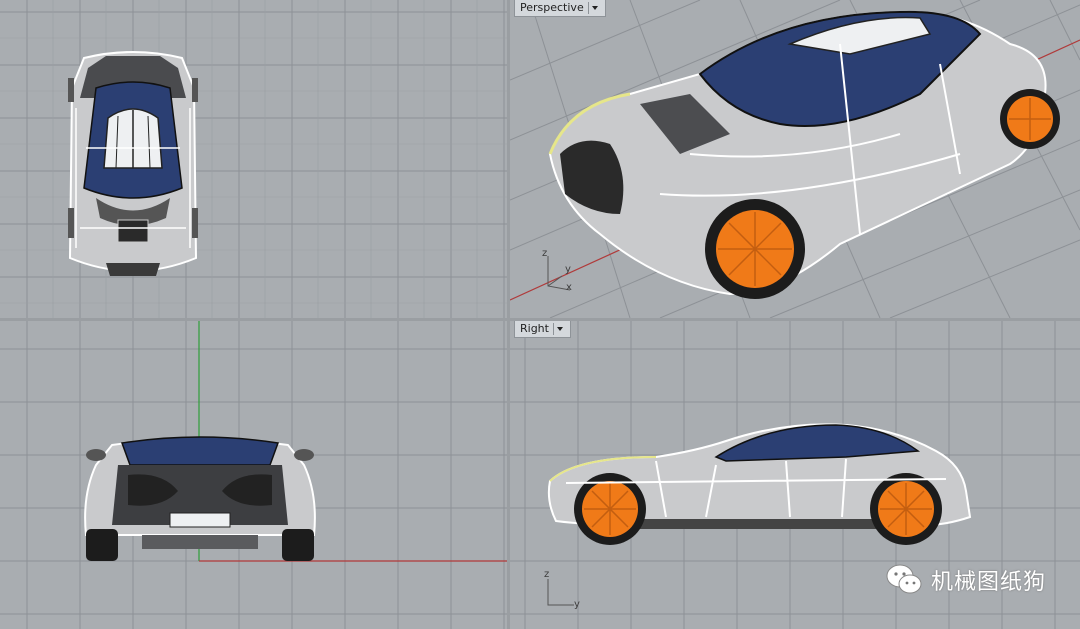  What do you see at coordinates (552, 7) in the screenshot?
I see `perspective-label-text: Perspective` at bounding box center [552, 7].